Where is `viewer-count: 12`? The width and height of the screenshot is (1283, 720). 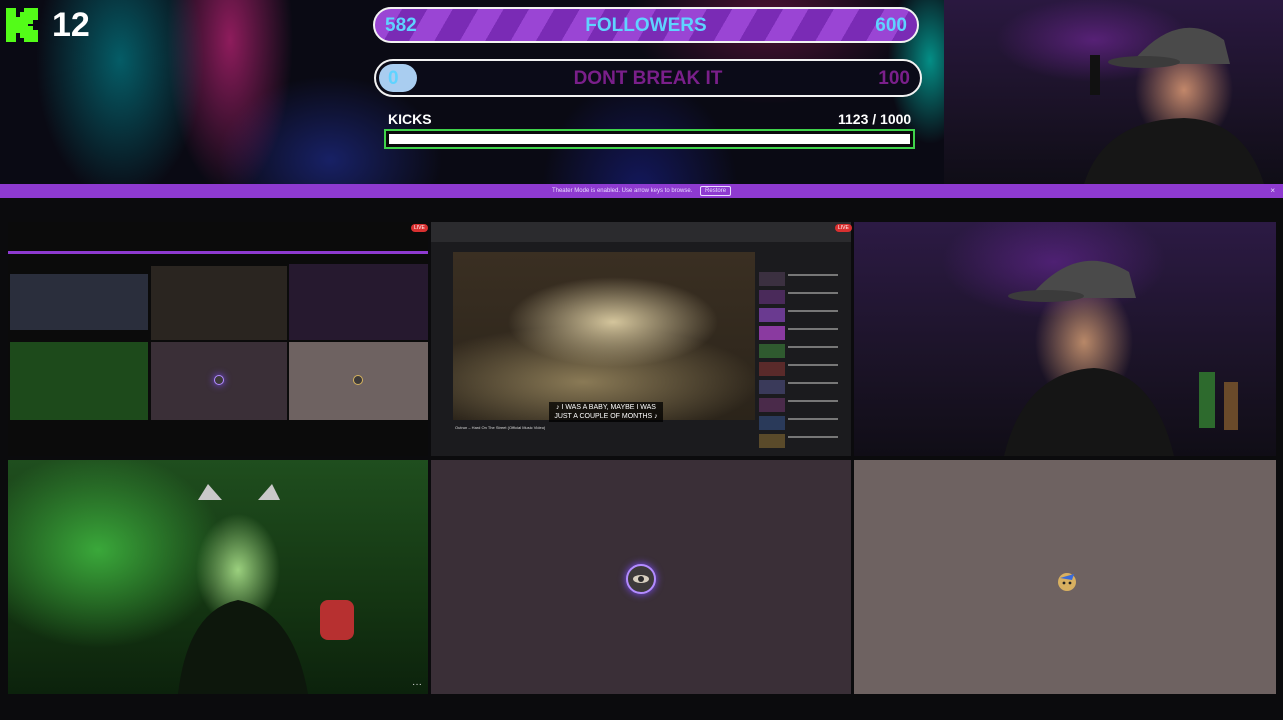
viewer-count: 12 is located at coordinates (71, 25).